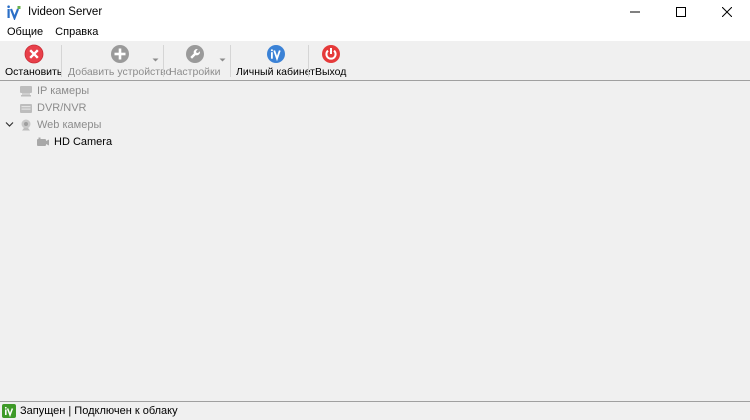 This screenshot has height=420, width=750. Describe the element at coordinates (195, 72) in the screenshot. I see `settings-label: Настройки` at that location.